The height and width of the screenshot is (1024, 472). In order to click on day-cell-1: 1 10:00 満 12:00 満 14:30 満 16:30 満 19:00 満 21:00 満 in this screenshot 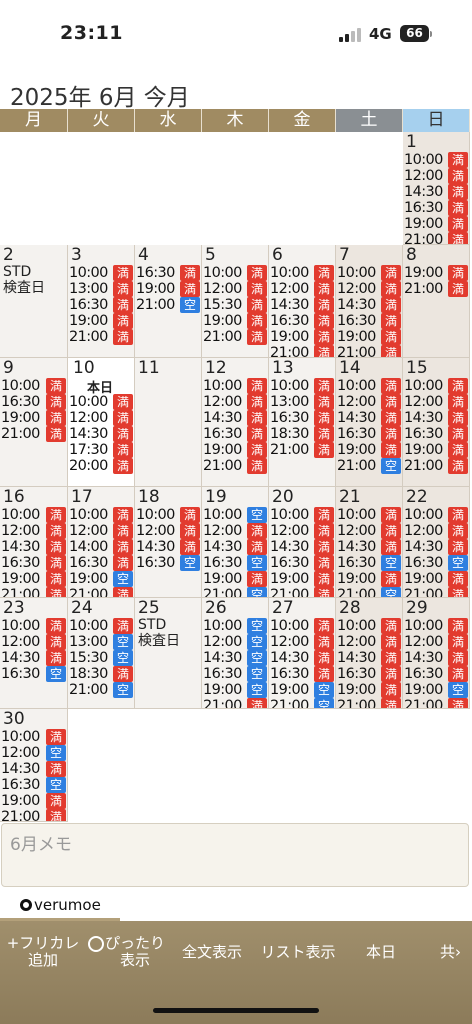, I will do `click(436, 188)`.